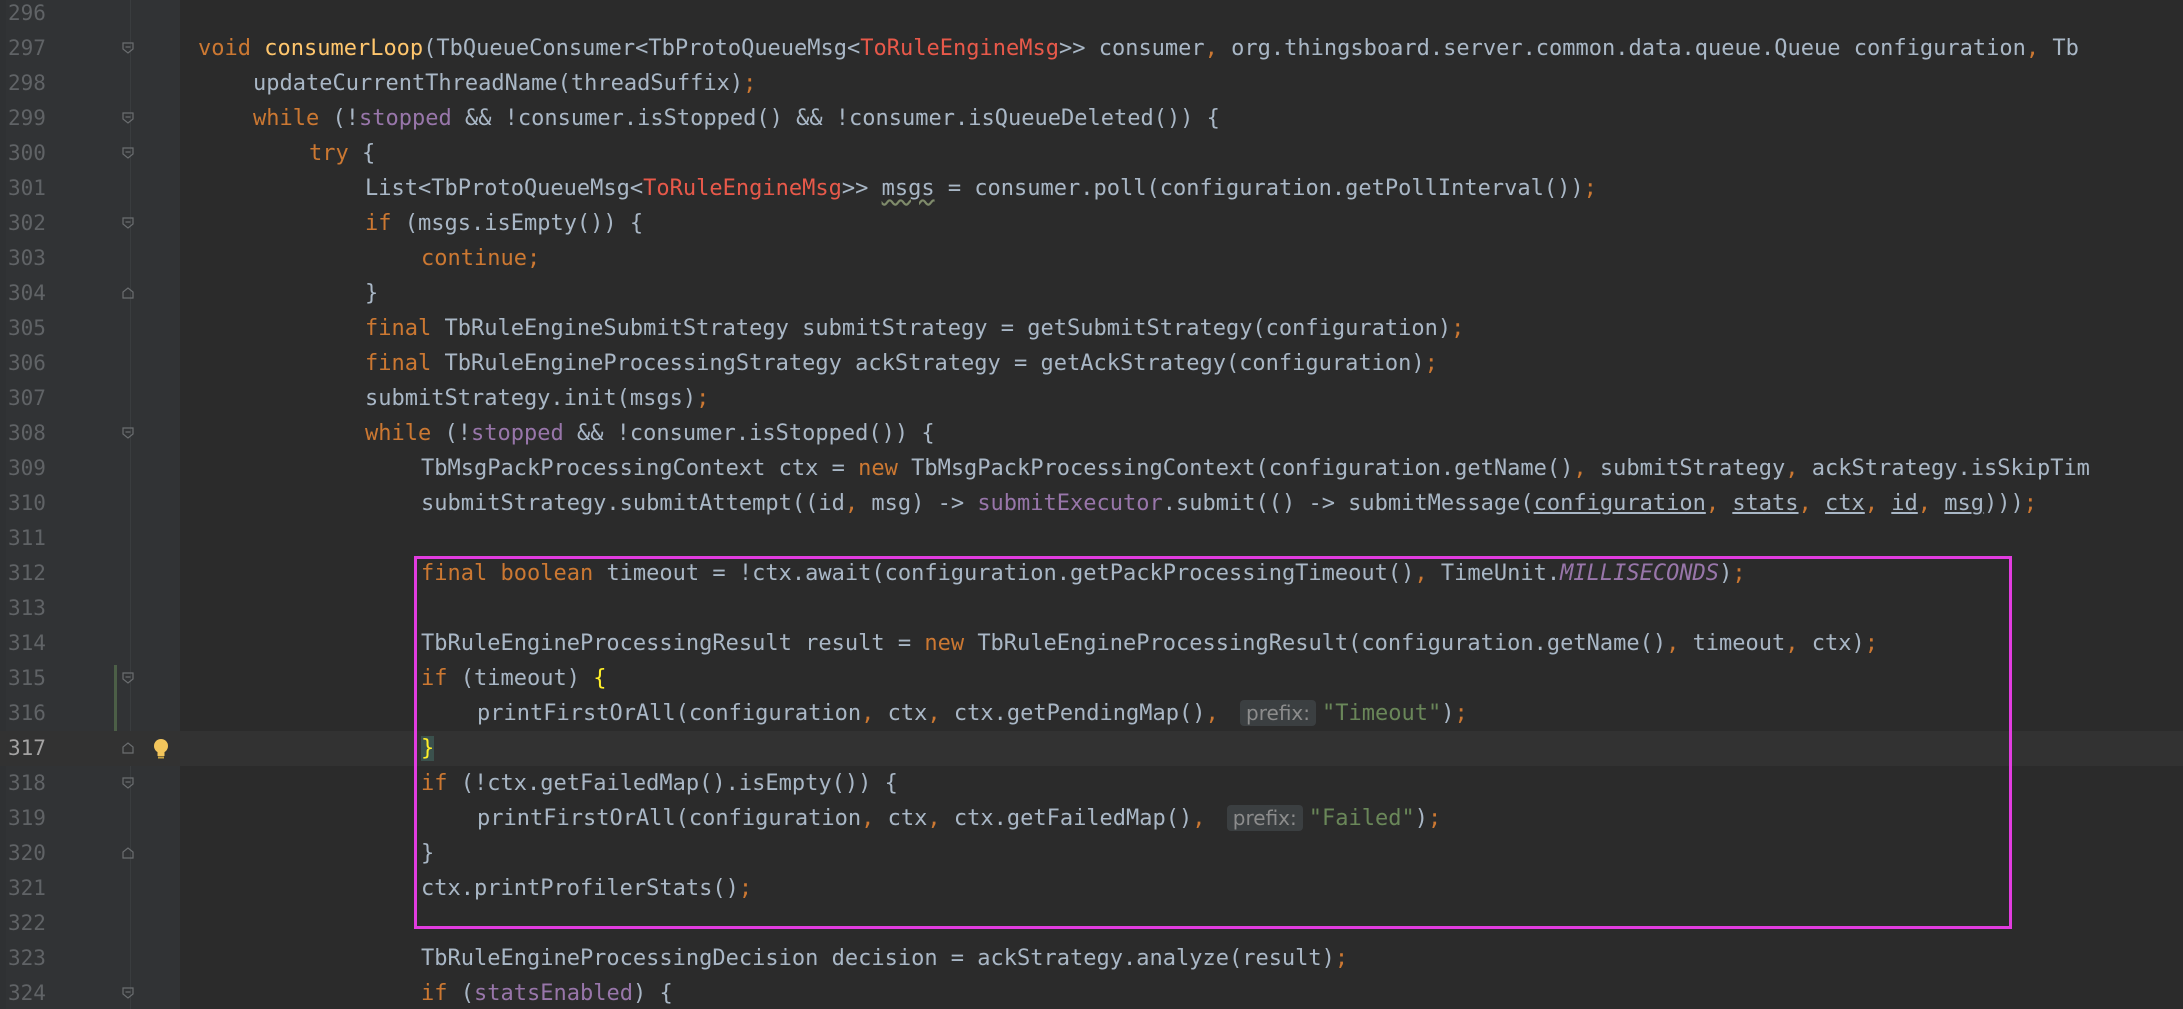 This screenshot has height=1009, width=2183. I want to click on line-number: 309, so click(30, 468).